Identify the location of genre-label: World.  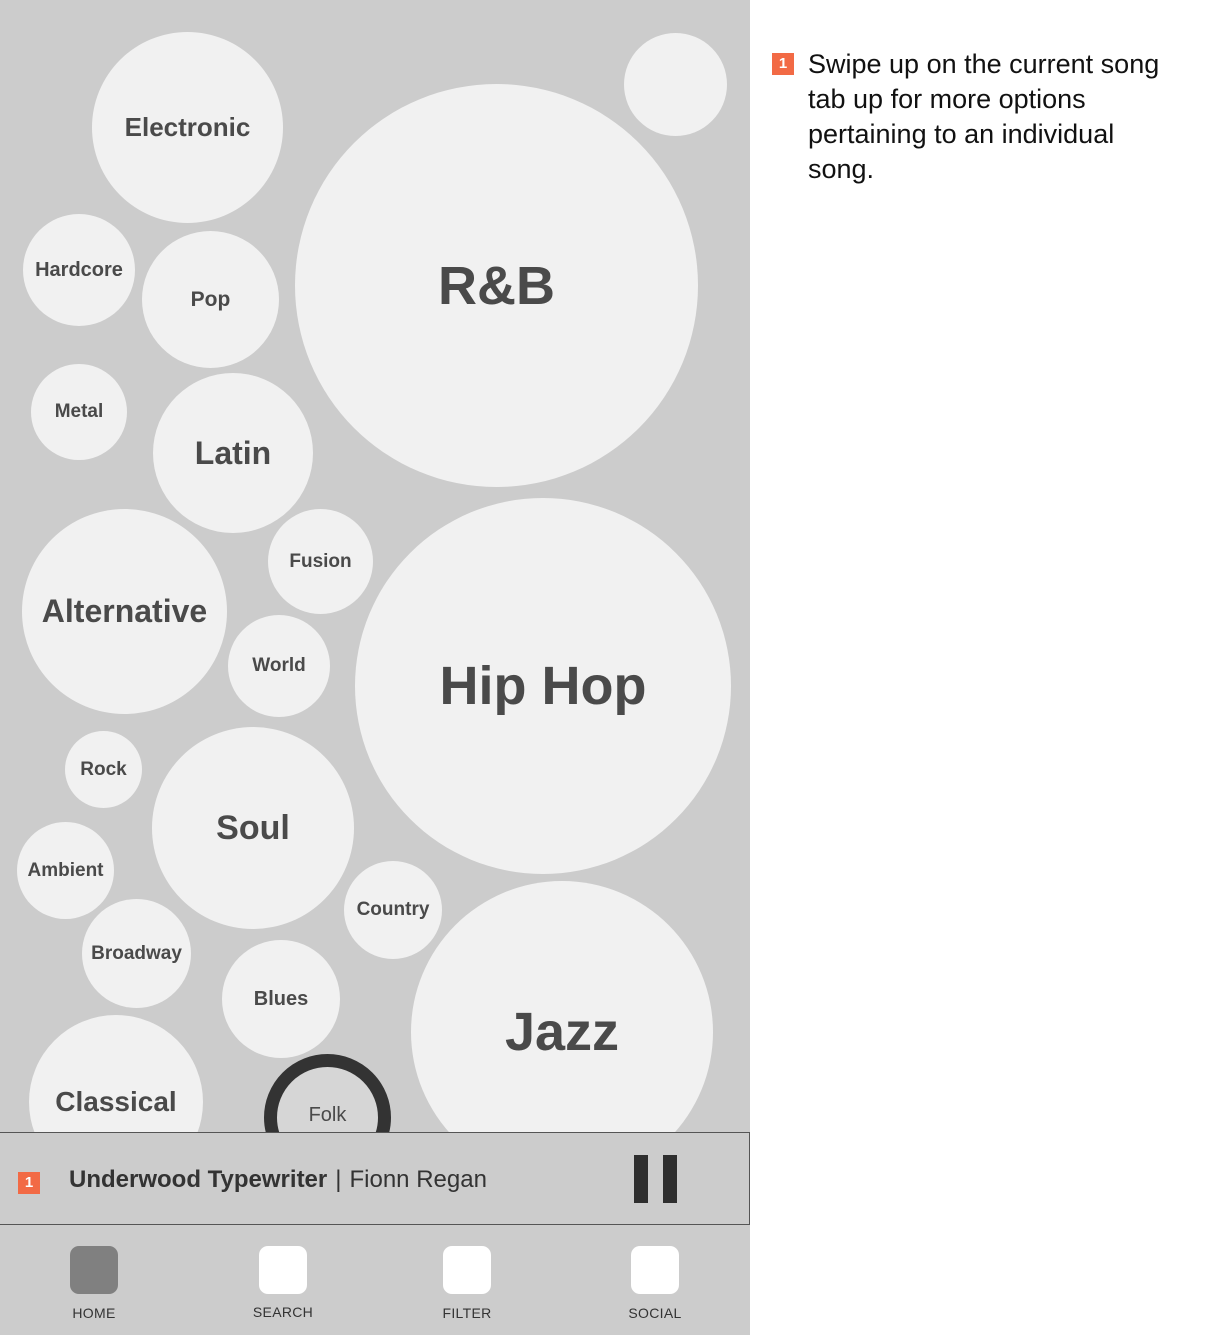
(279, 665).